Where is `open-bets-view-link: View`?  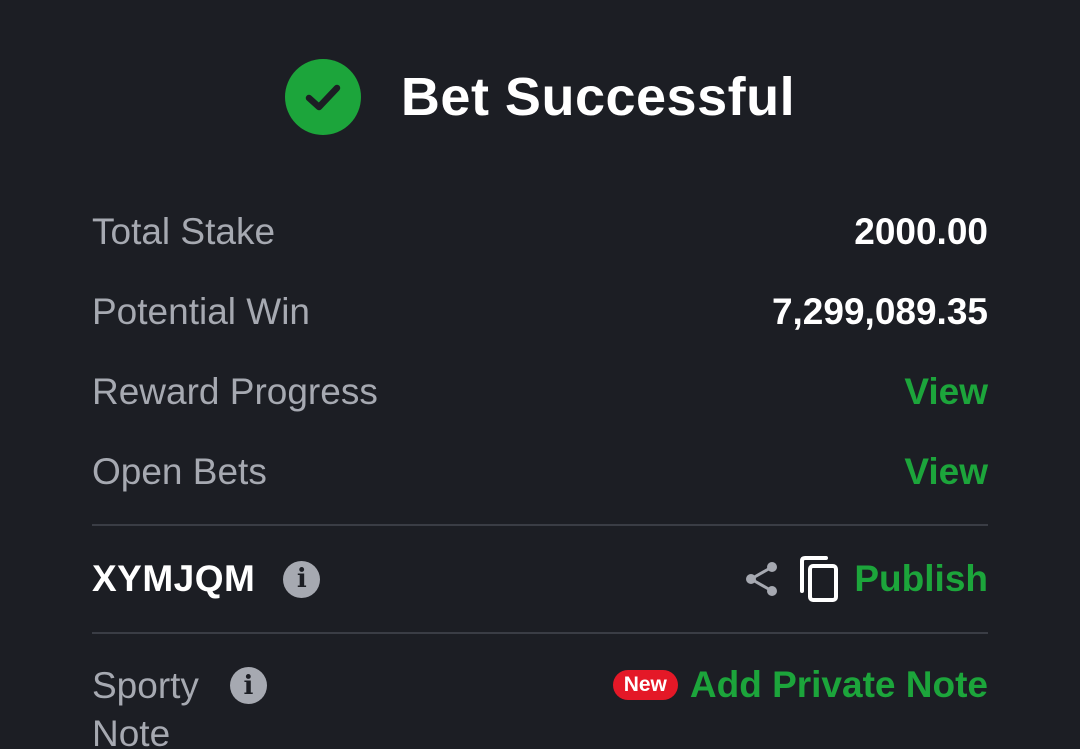 open-bets-view-link: View is located at coordinates (946, 472).